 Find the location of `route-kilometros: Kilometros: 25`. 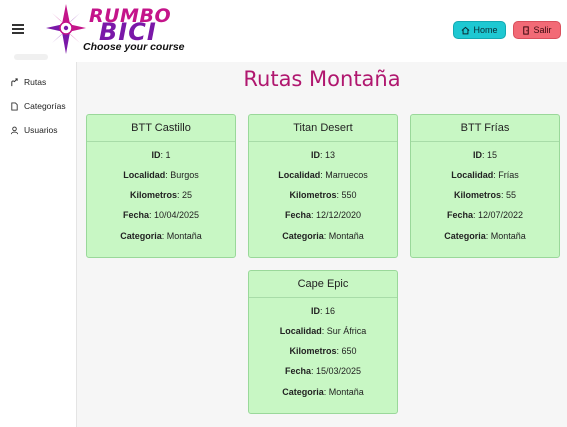

route-kilometros: Kilometros: 25 is located at coordinates (161, 195).